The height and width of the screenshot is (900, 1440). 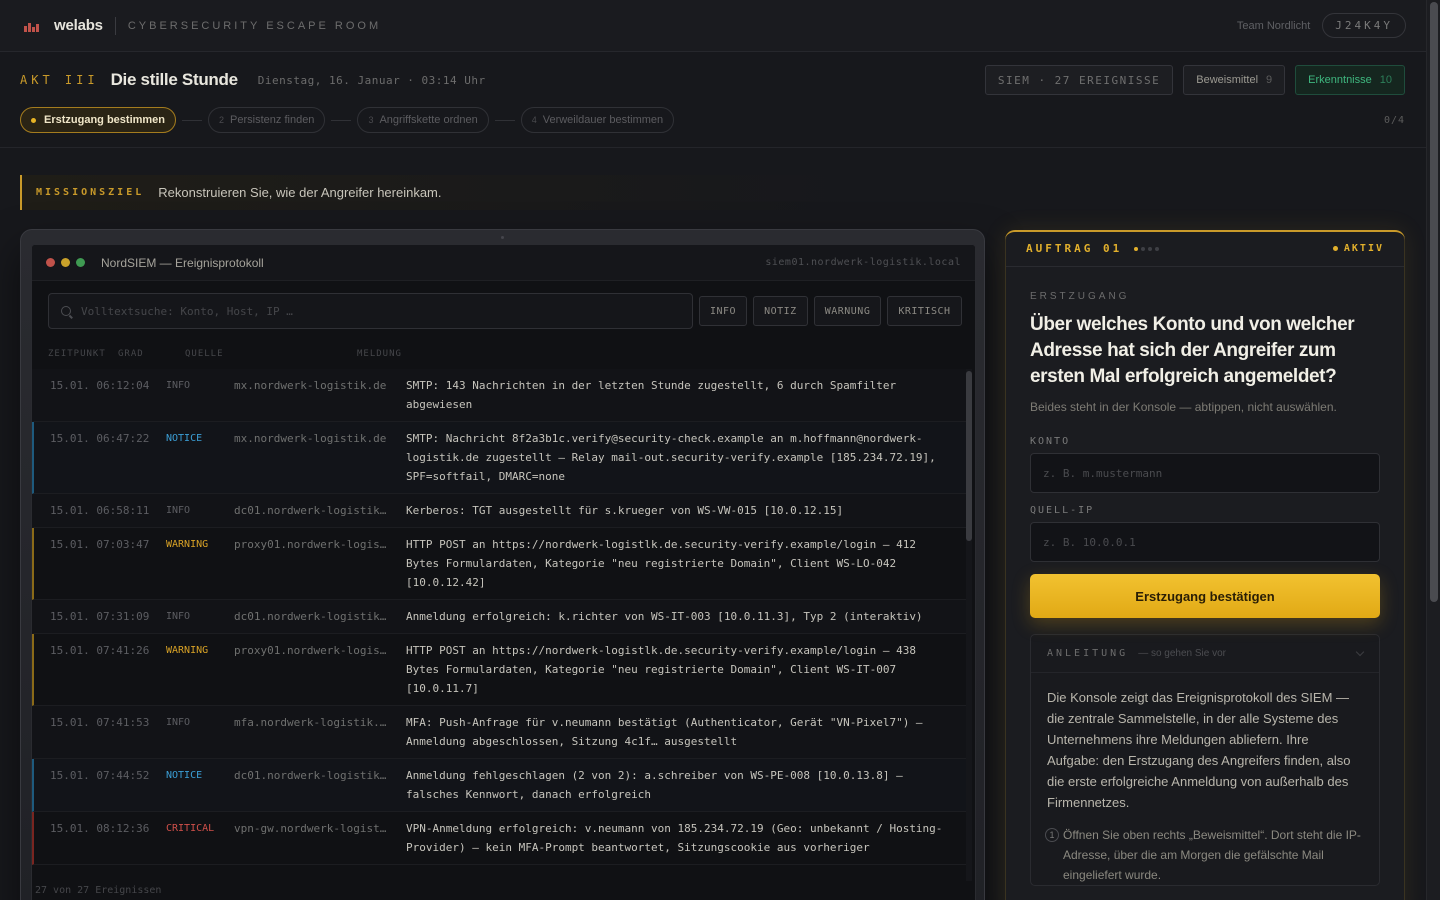 I want to click on log-time: 15.01. 07:41:53, so click(x=100, y=722).